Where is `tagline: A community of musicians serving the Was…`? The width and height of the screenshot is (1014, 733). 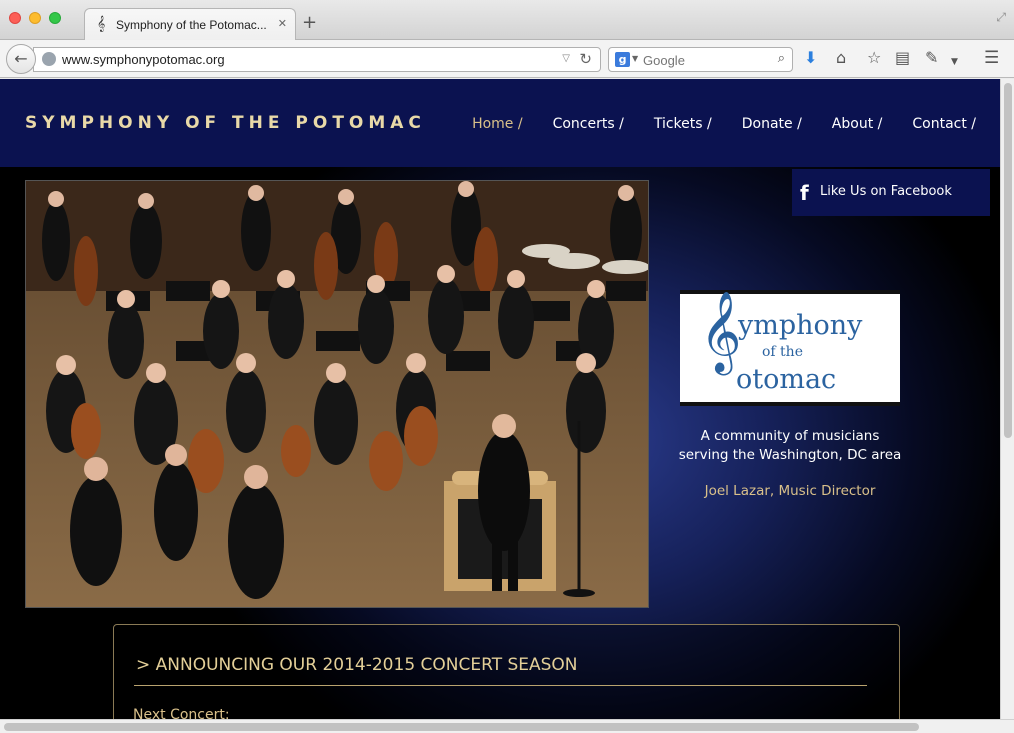
tagline: A community of musicians serving the Was… is located at coordinates (790, 446).